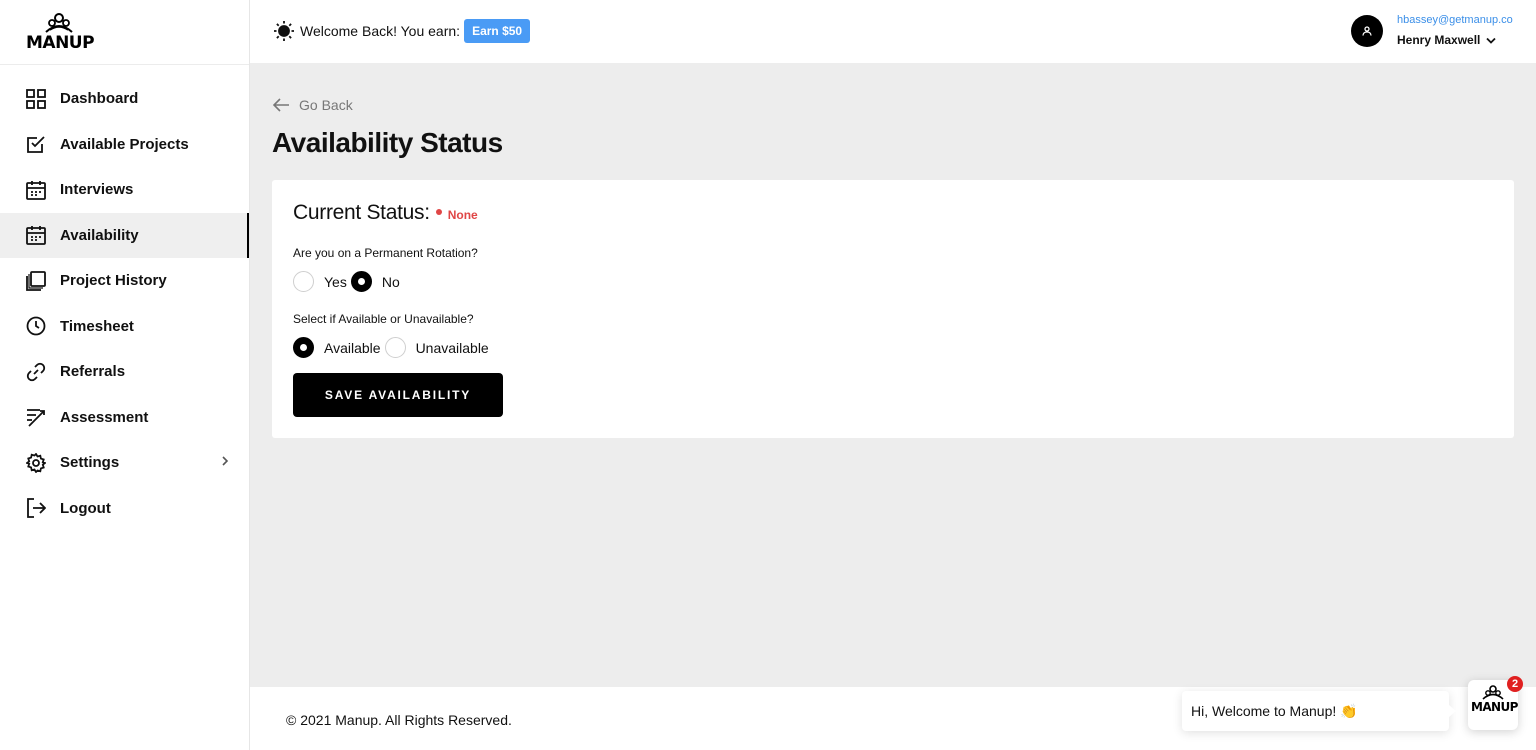 The height and width of the screenshot is (750, 1536). I want to click on checklist-icon, so click(36, 417).